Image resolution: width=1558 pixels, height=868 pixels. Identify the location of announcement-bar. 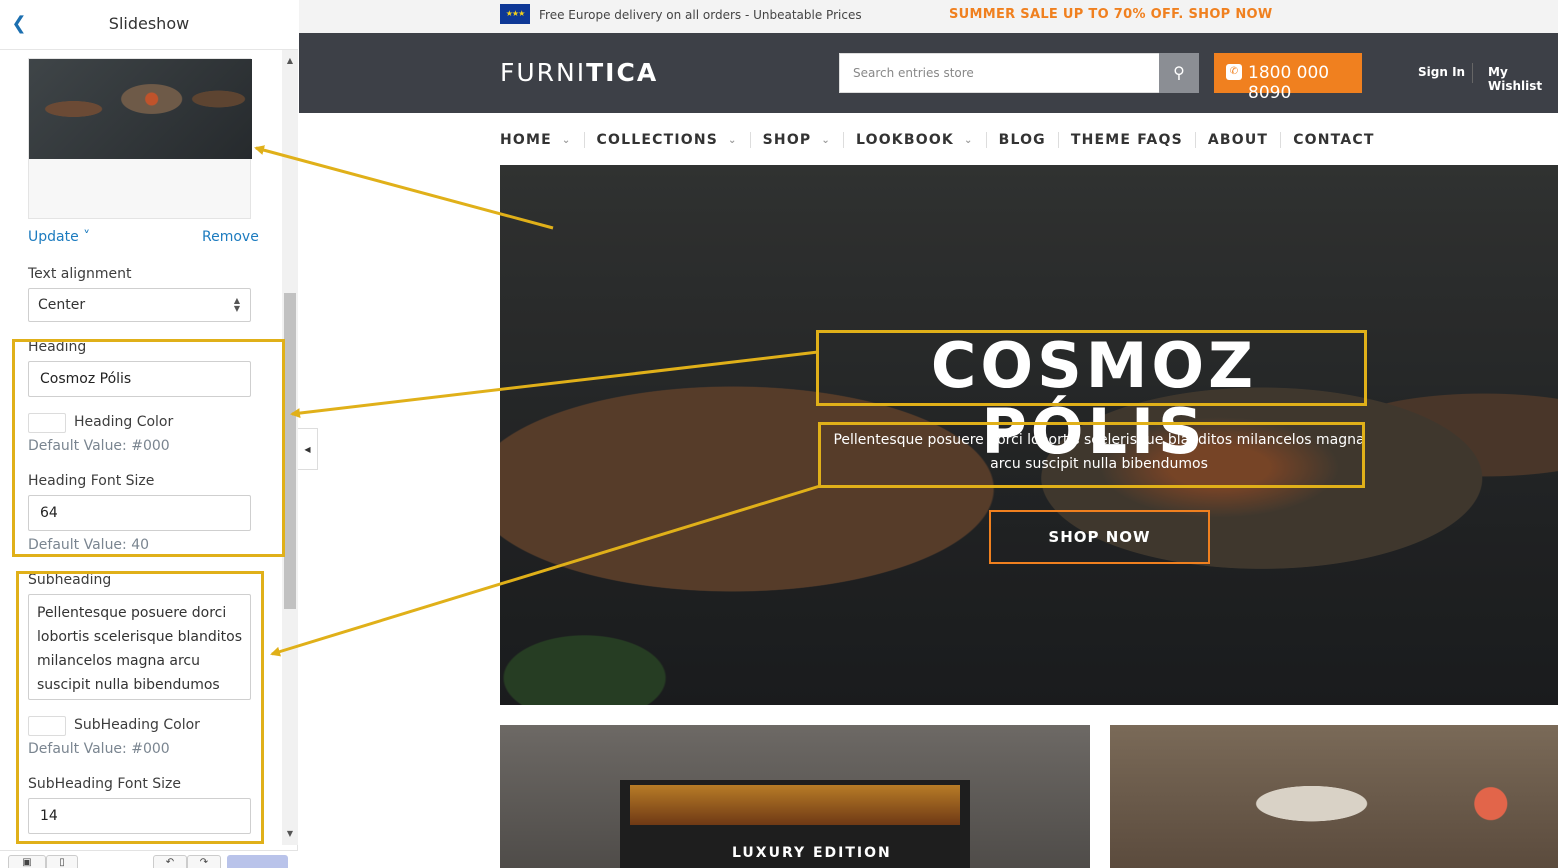
(928, 16).